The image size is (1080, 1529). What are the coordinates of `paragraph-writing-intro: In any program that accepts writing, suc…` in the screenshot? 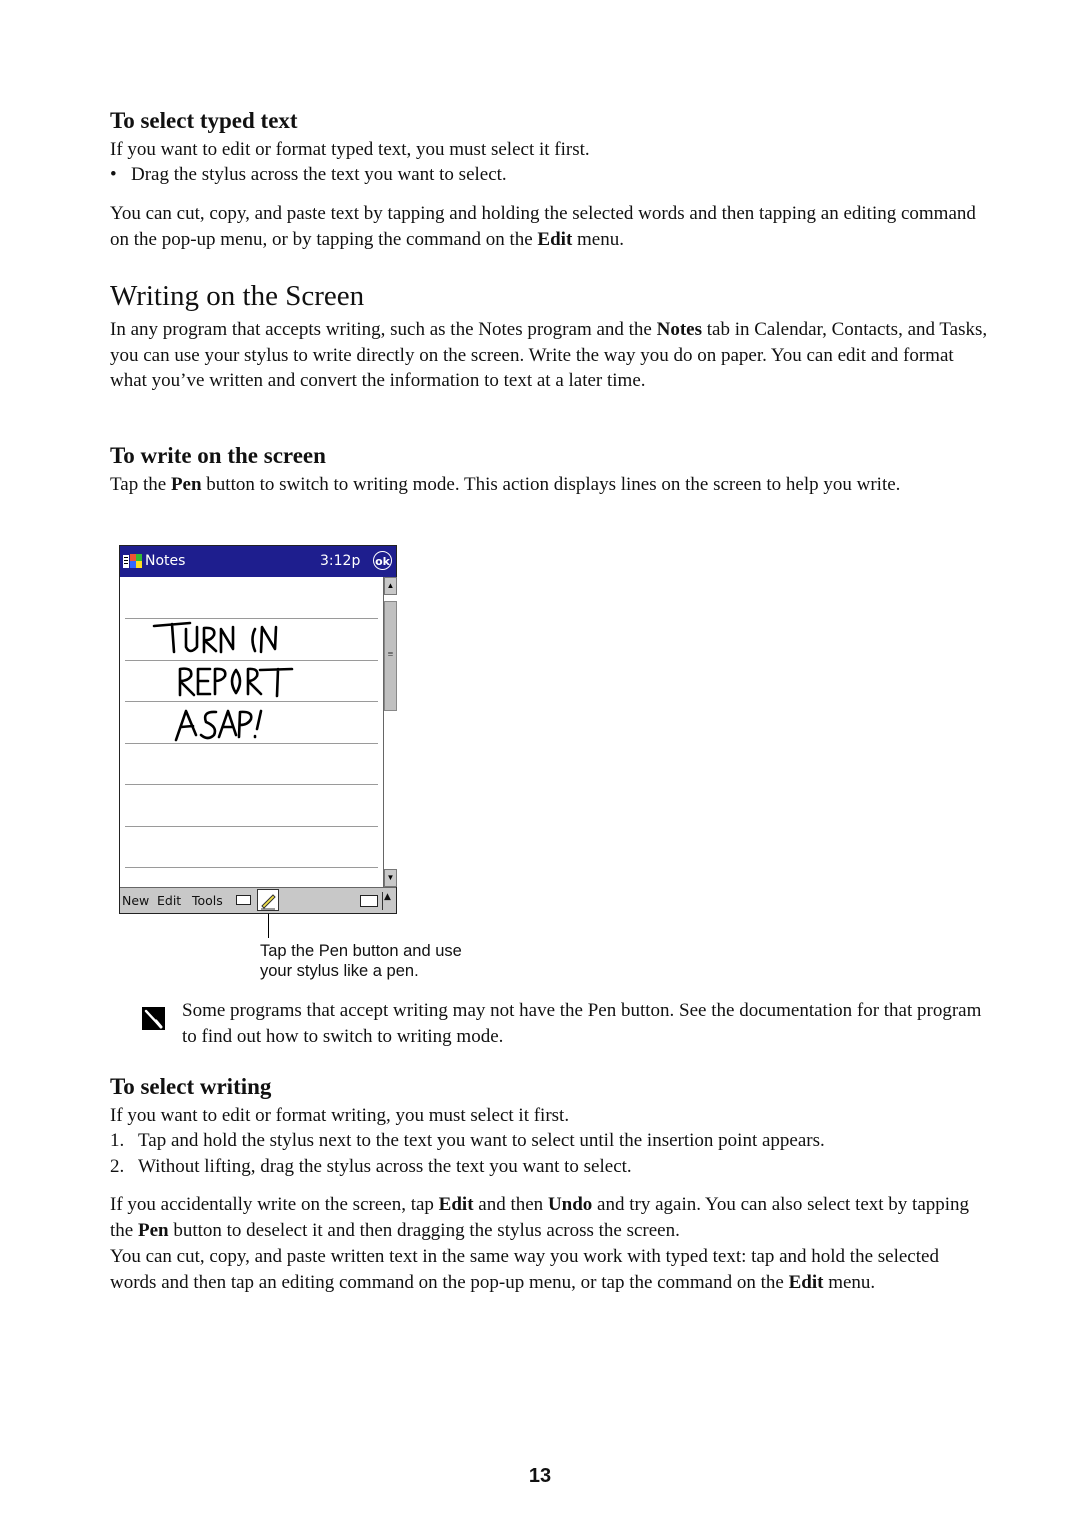 It's located at (550, 355).